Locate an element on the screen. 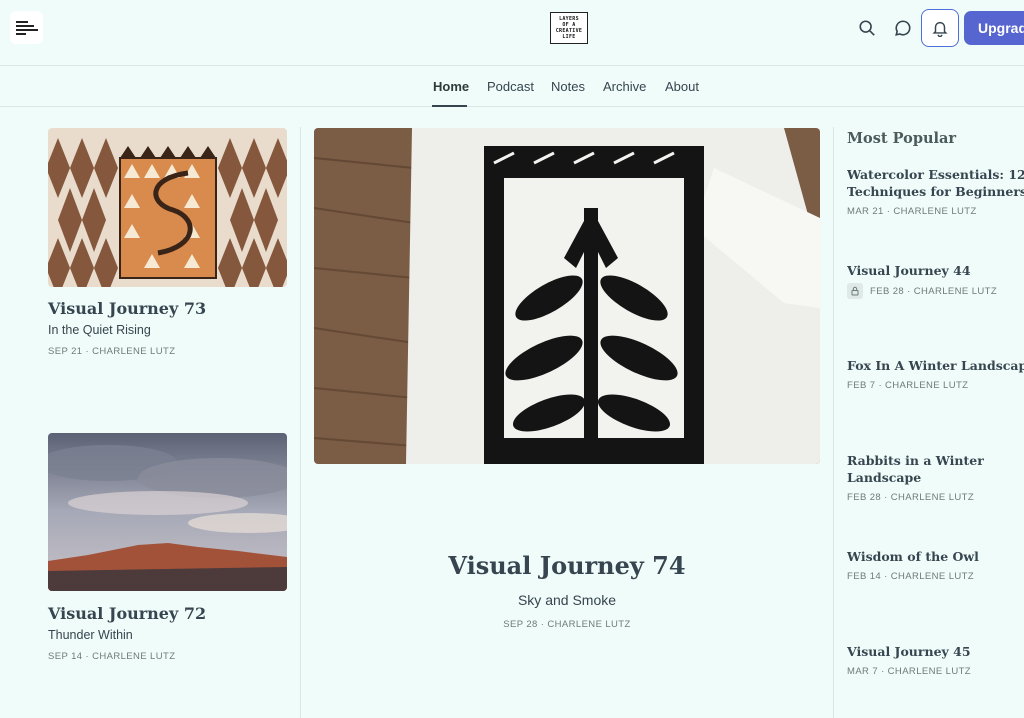 This screenshot has height=718, width=1024. feature-post-title: Visual Journey 74 is located at coordinates (567, 565).